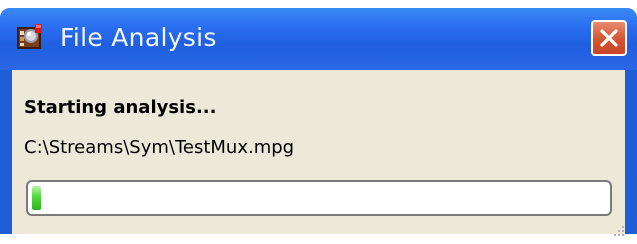  I want to click on close-button, so click(609, 38).